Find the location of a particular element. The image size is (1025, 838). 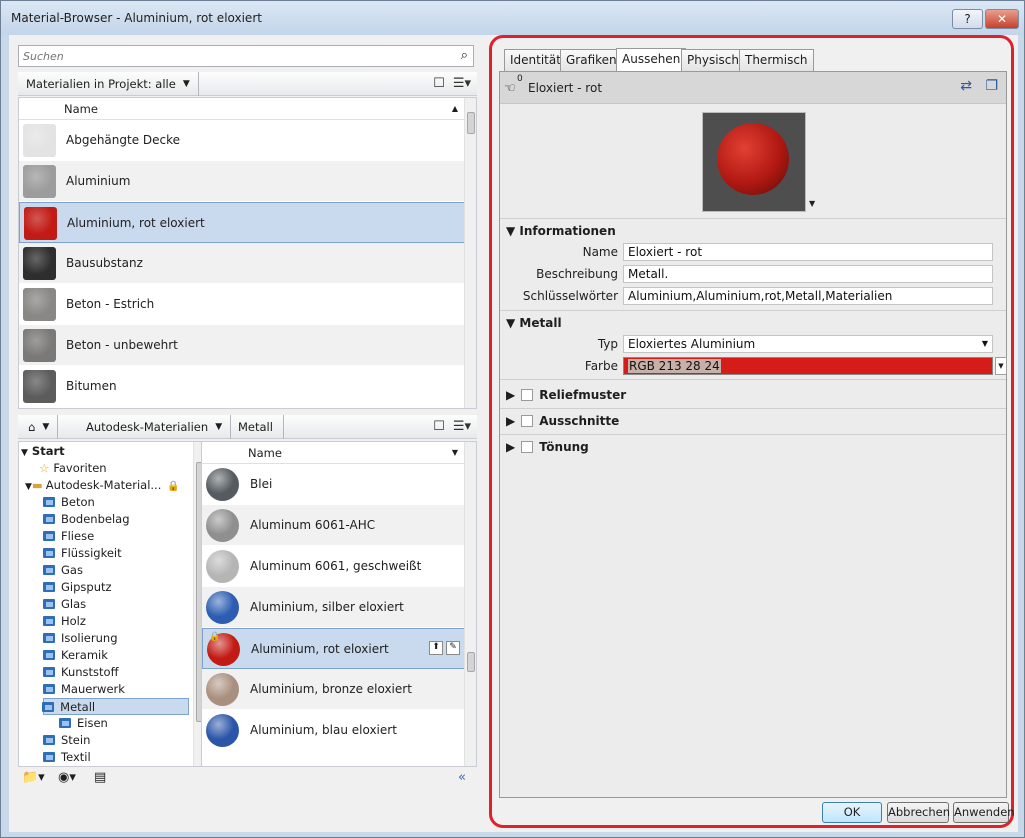

tree-item: Textil is located at coordinates (67, 757).